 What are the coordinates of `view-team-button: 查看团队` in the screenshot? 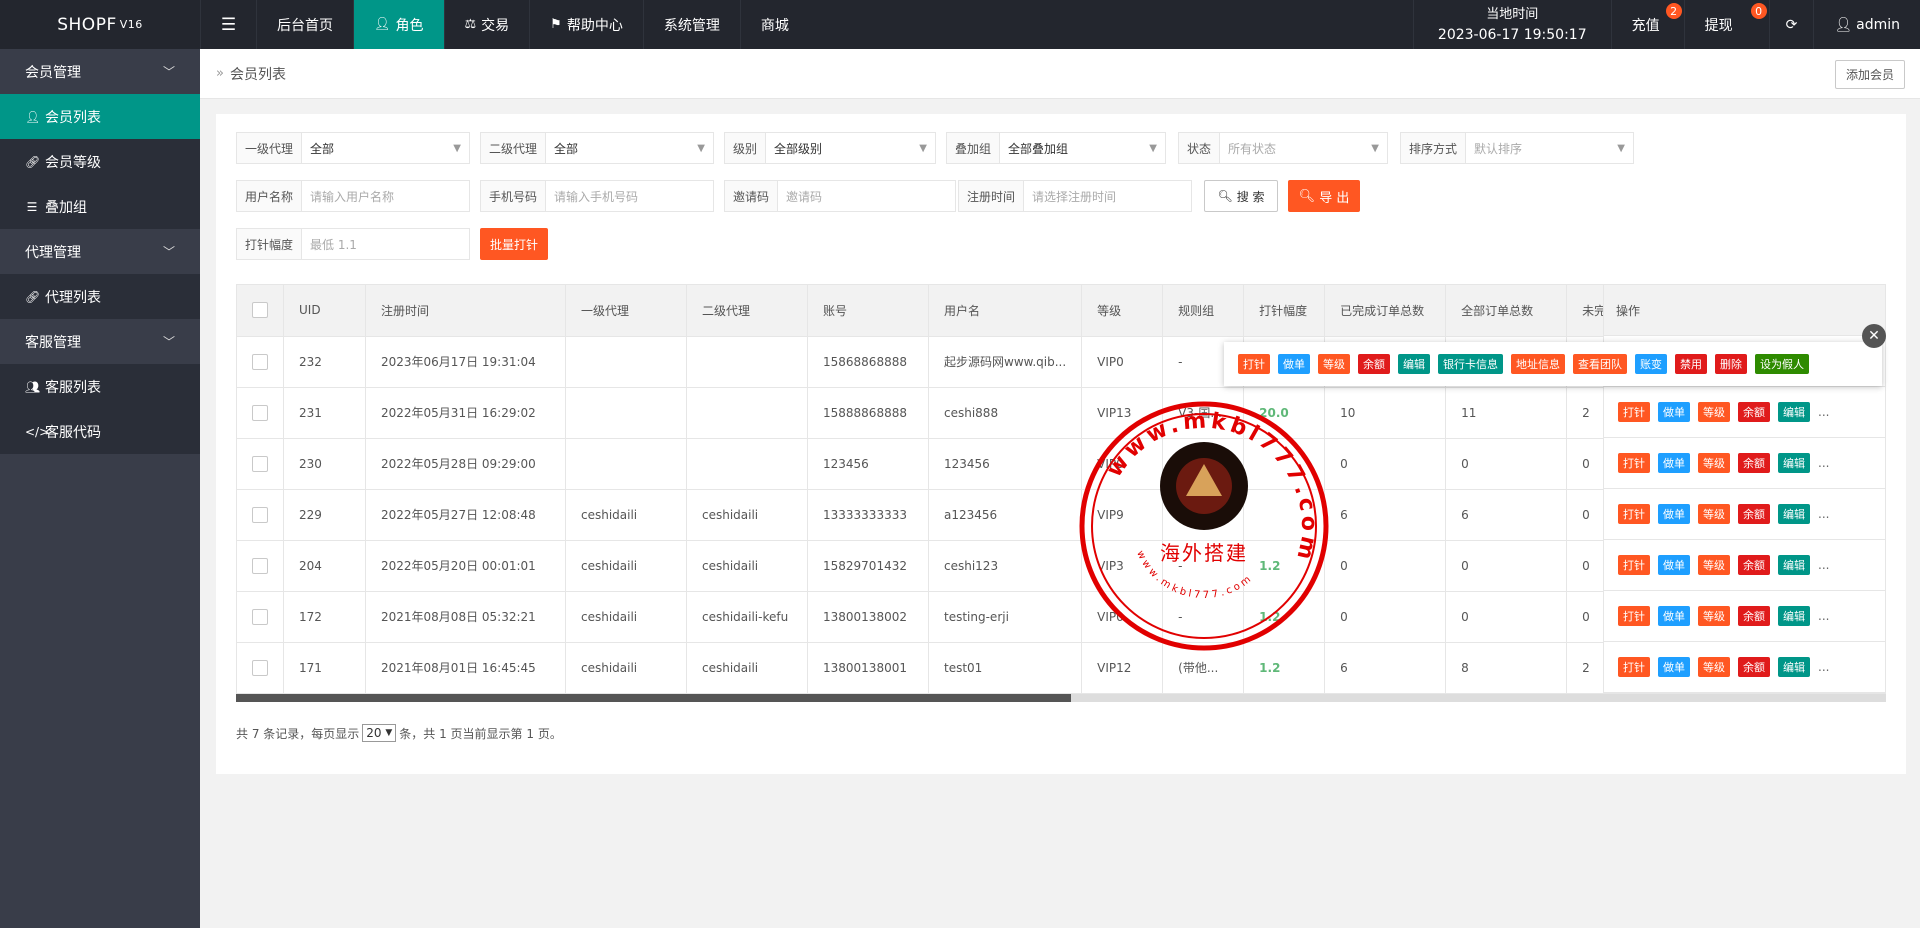 It's located at (1600, 364).